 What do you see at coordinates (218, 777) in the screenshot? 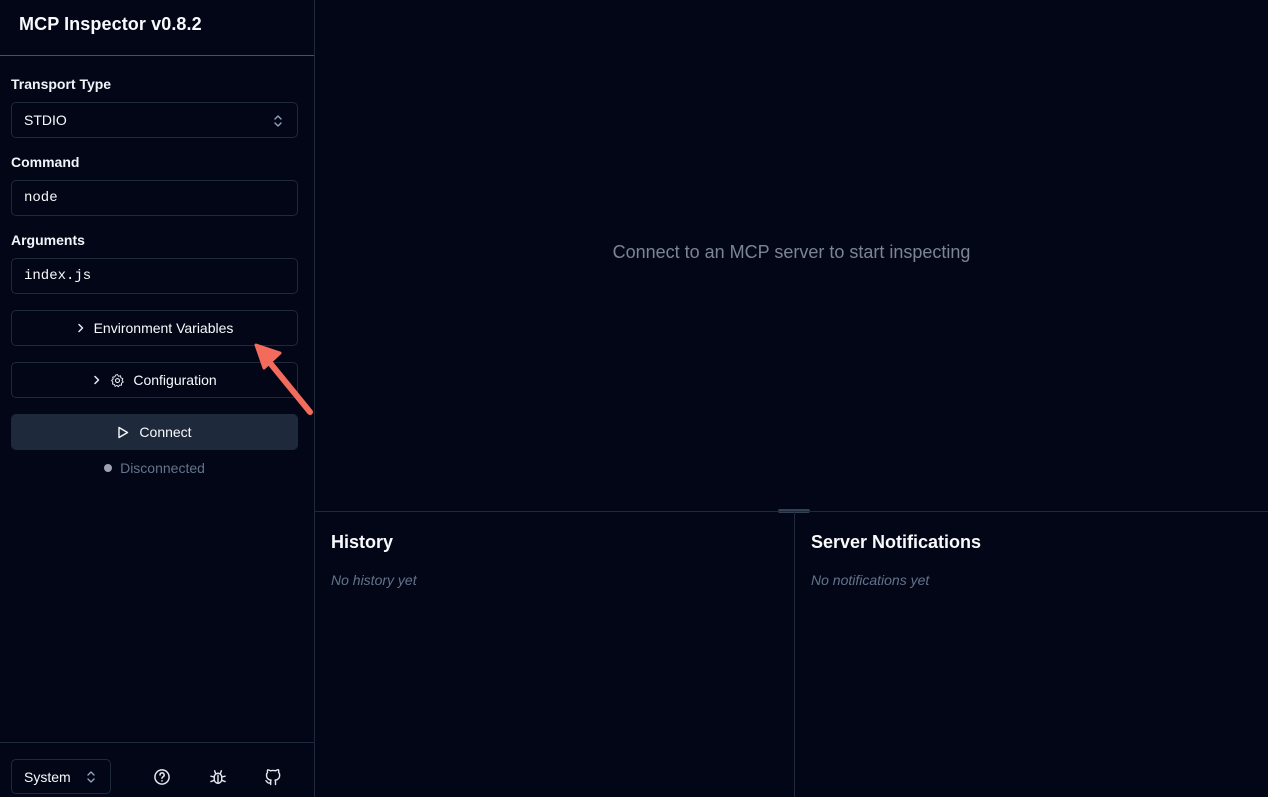
I see `bug-icon` at bounding box center [218, 777].